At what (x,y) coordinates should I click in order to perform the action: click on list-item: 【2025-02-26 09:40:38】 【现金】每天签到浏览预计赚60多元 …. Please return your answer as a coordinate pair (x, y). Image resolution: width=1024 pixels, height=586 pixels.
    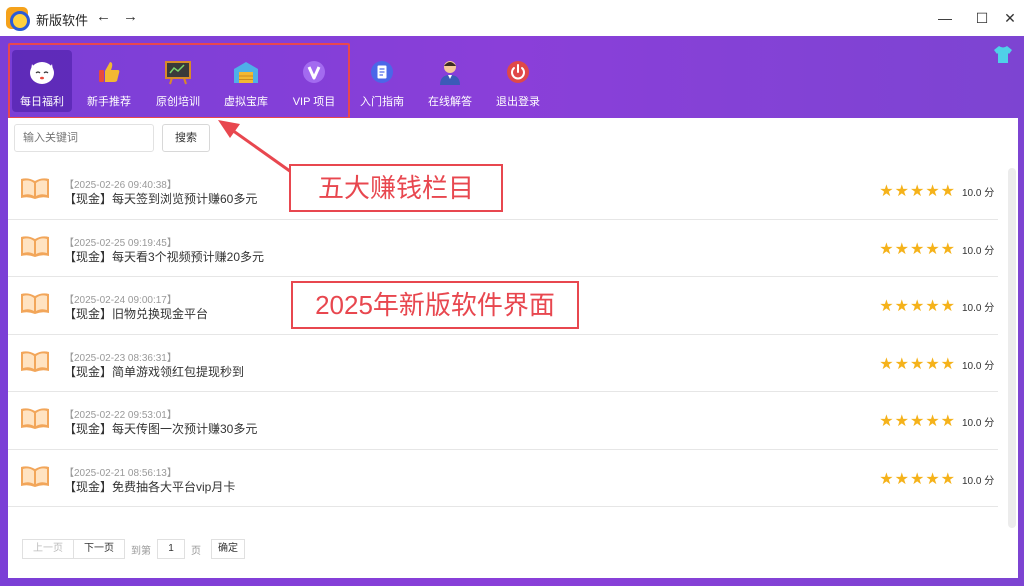
    Looking at the image, I should click on (503, 191).